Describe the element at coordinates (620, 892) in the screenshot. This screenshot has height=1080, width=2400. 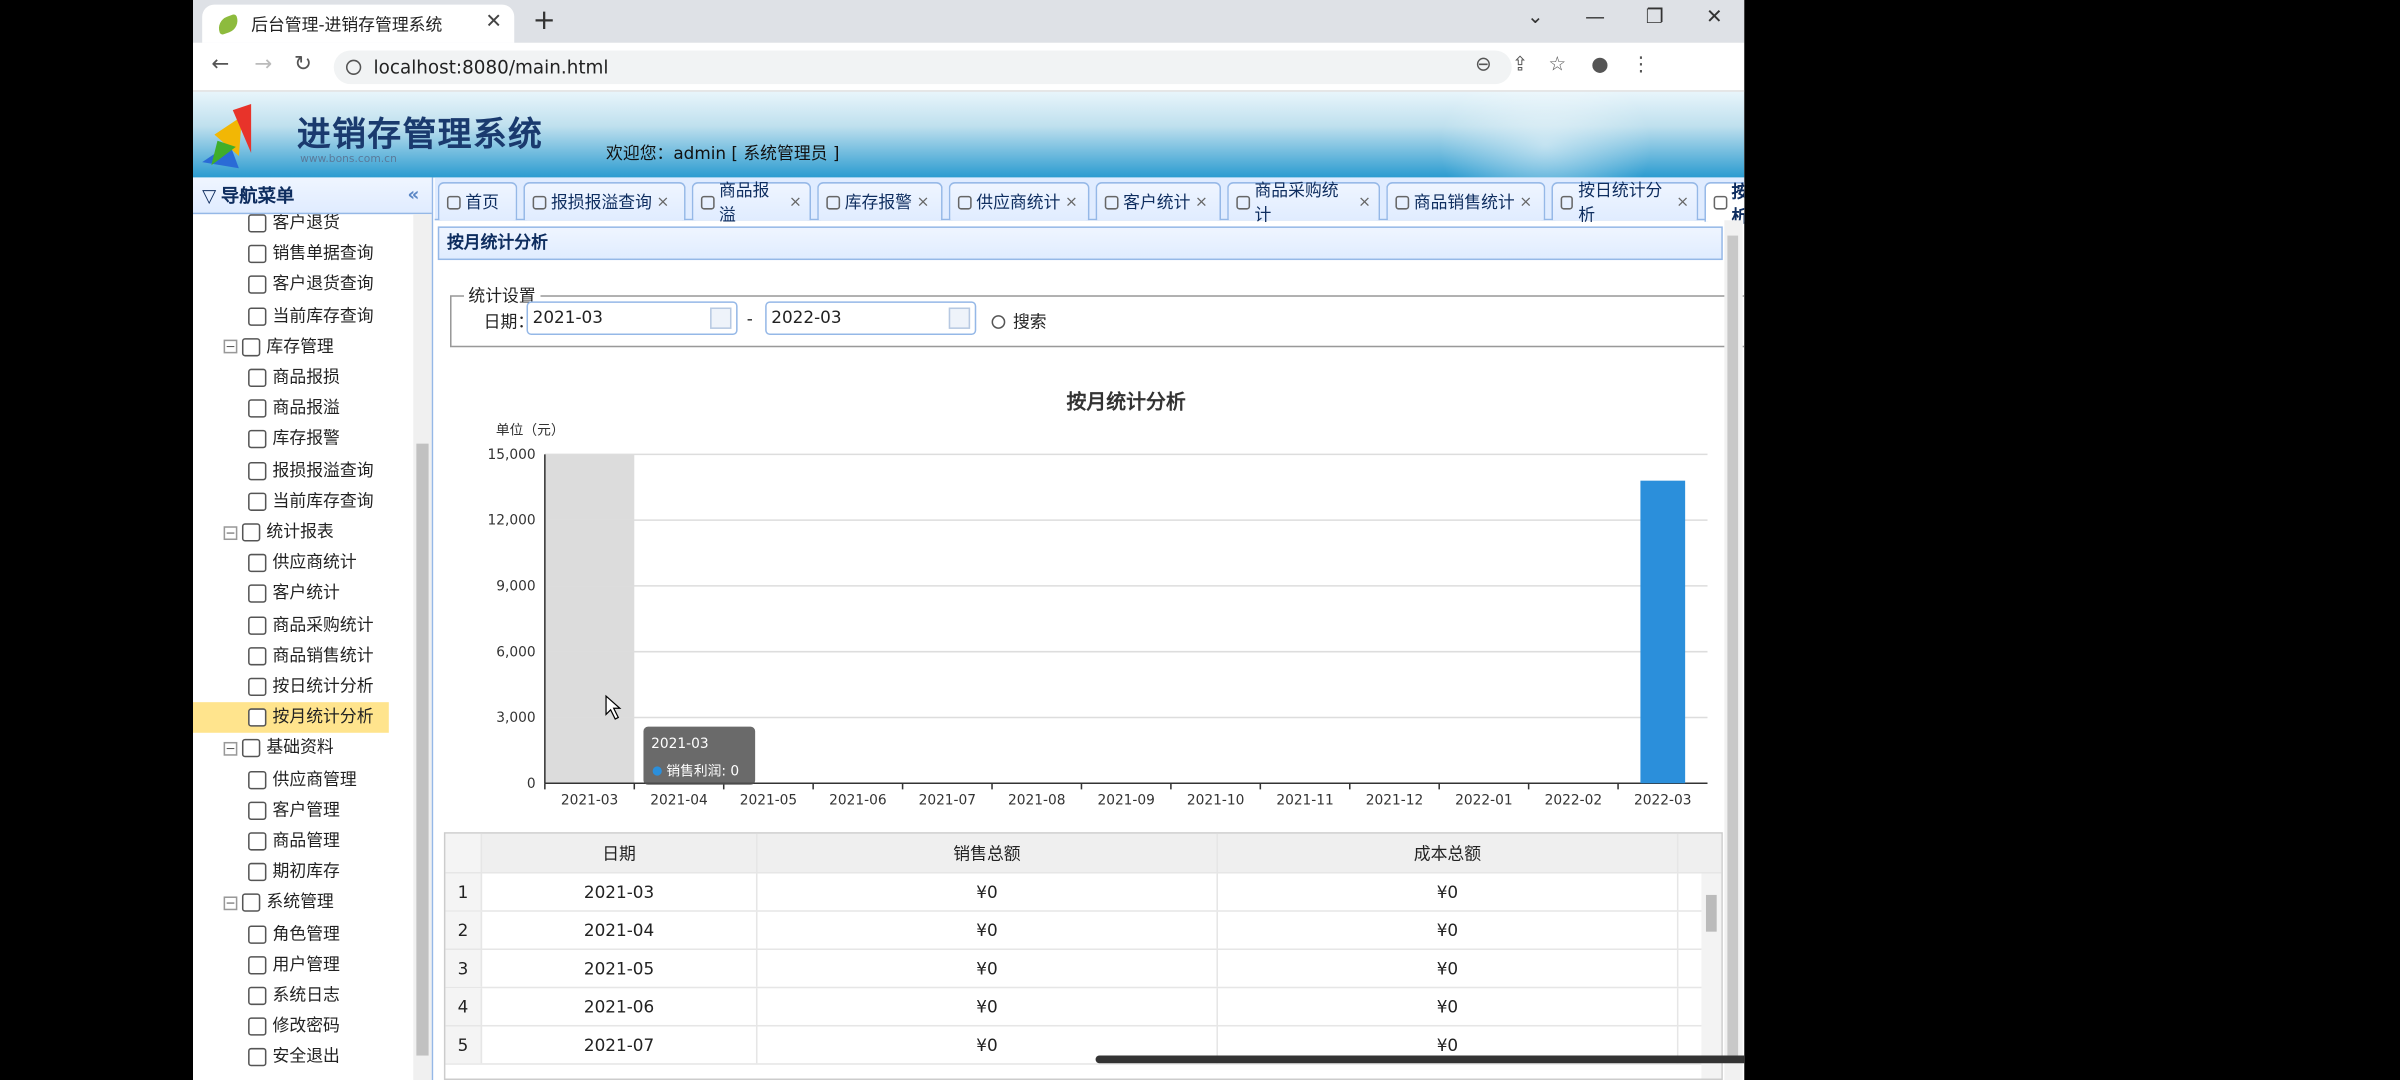
I see `date-cell: 2021-03` at that location.